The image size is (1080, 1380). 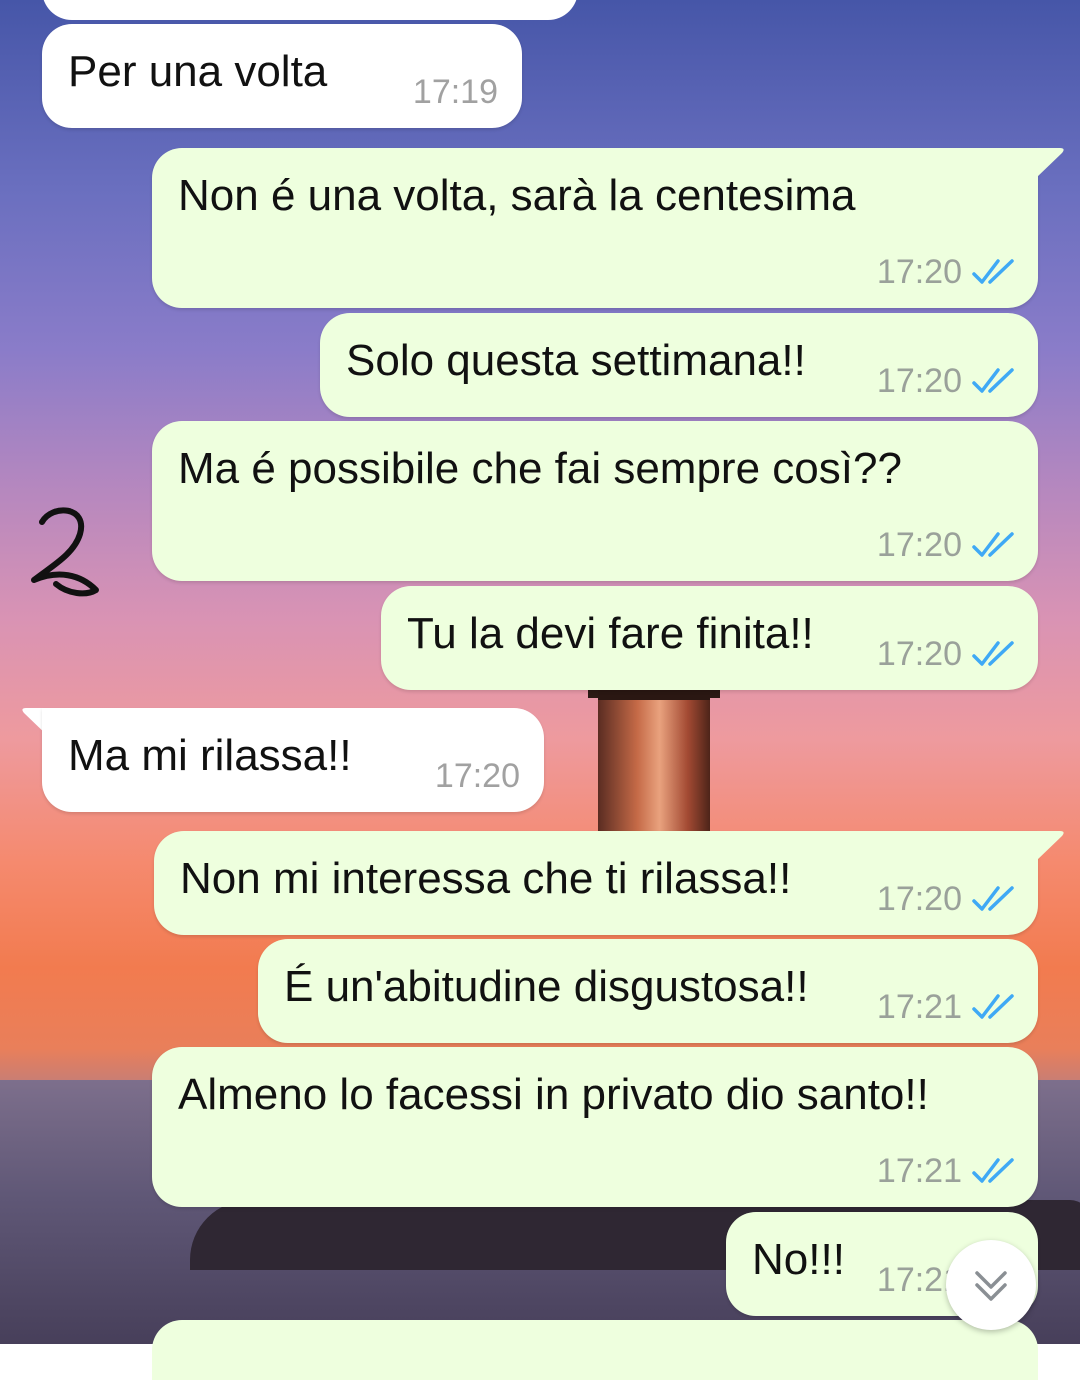 I want to click on message-bubble-incoming: Per una volta 17:19, so click(x=282, y=76).